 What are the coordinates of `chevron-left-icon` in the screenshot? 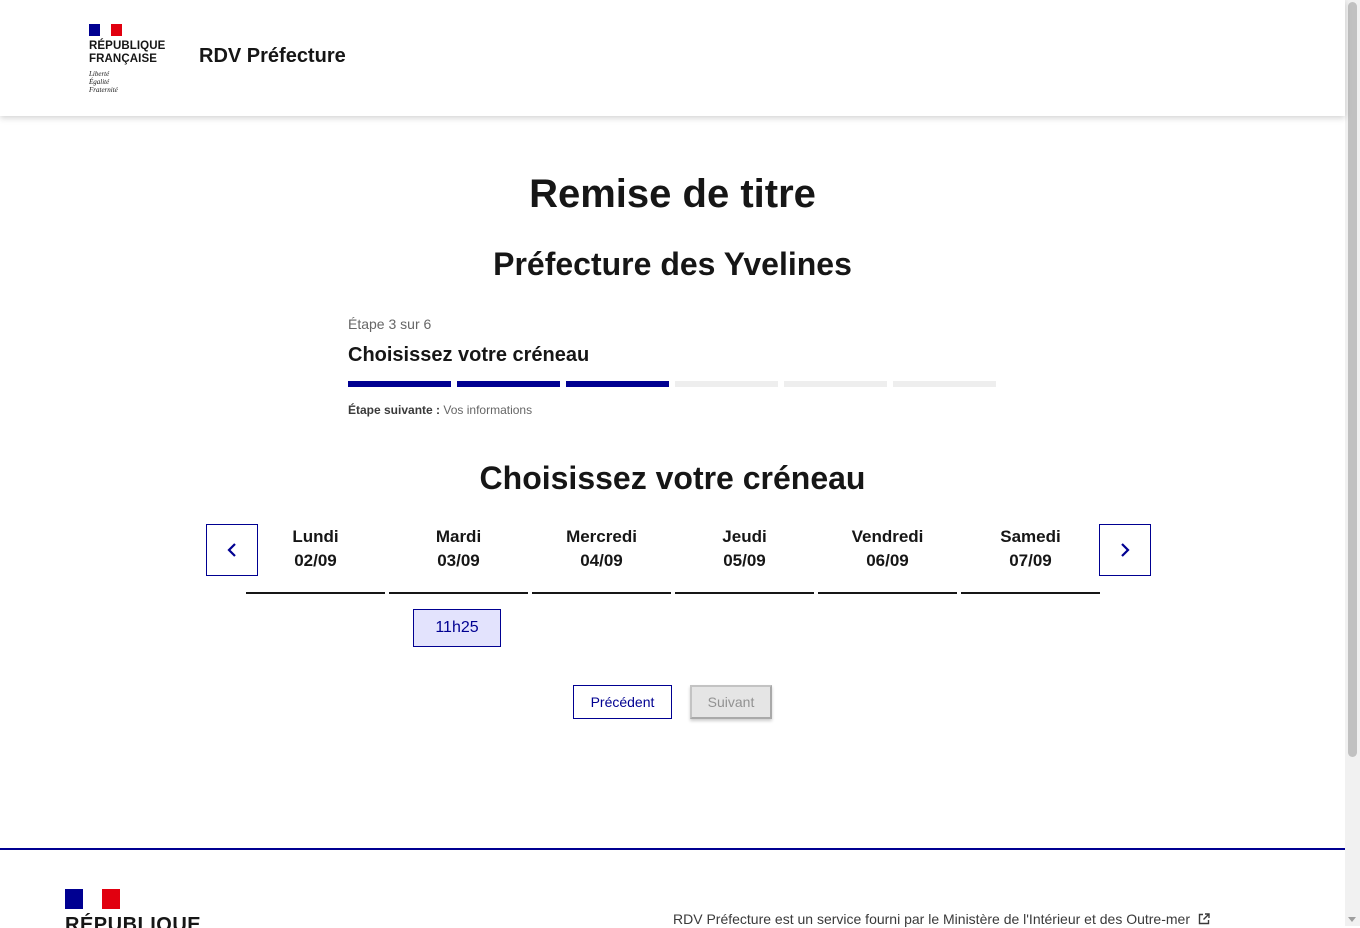 It's located at (231, 550).